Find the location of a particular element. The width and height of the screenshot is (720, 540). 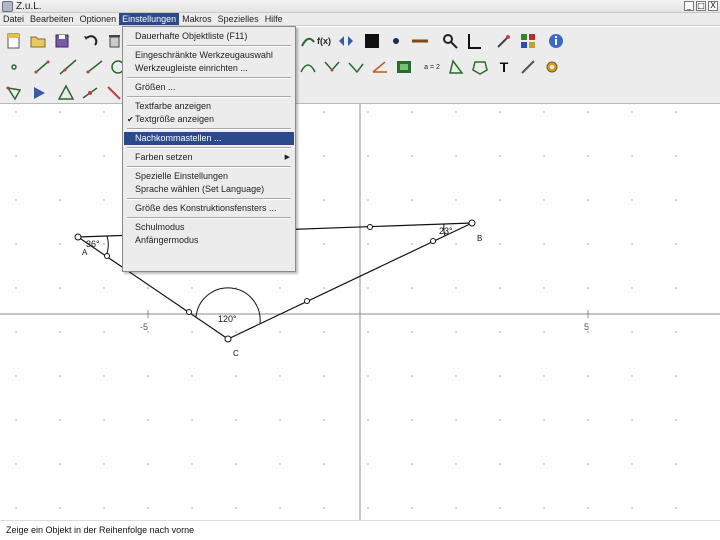

curve-icon is located at coordinates (308, 67).